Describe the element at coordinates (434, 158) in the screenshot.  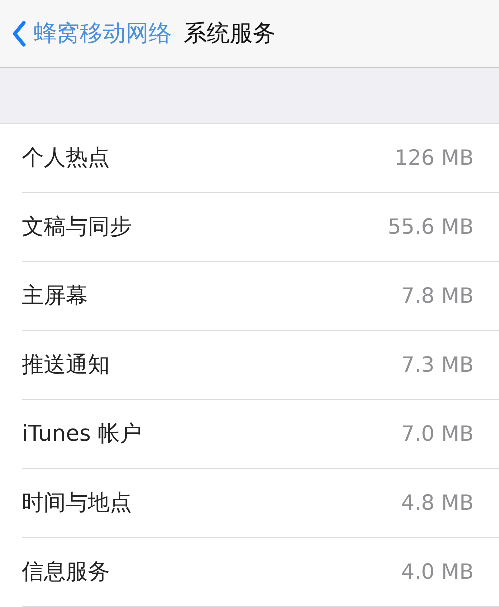
I see `row-value: 126 MB` at that location.